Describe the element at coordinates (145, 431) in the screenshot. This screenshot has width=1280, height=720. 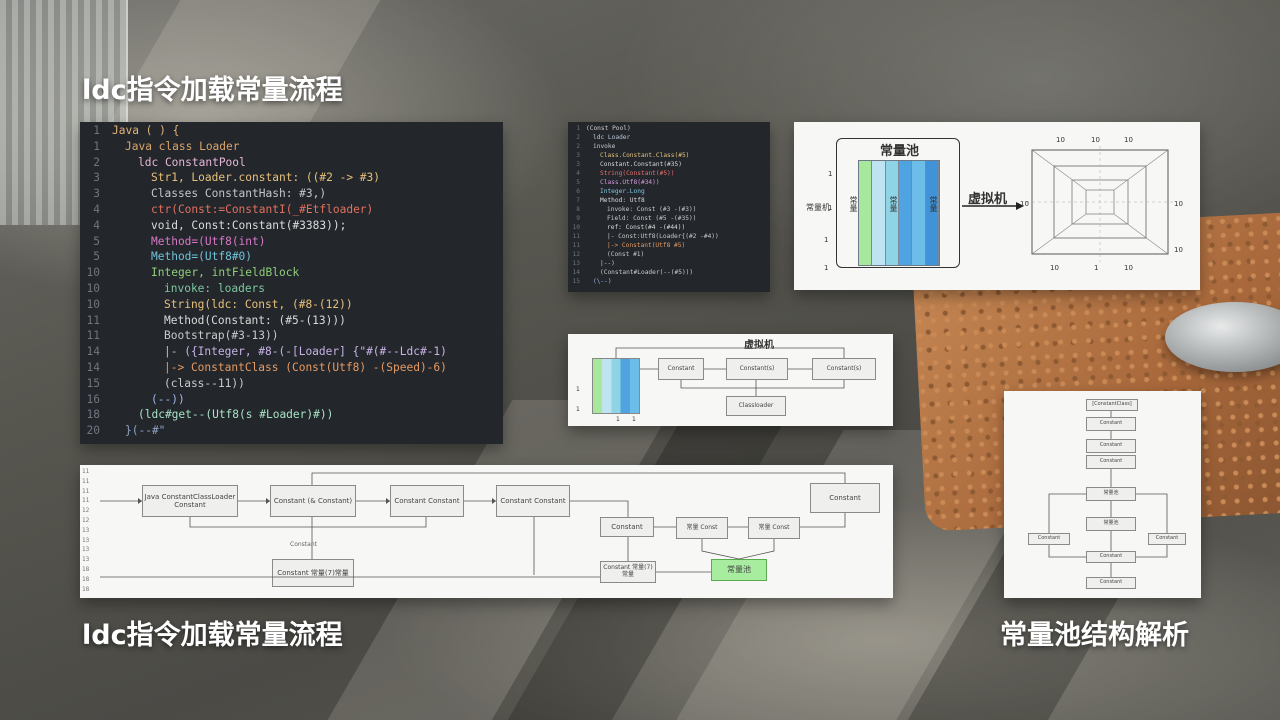
I see `code-text: }(--#"` at that location.